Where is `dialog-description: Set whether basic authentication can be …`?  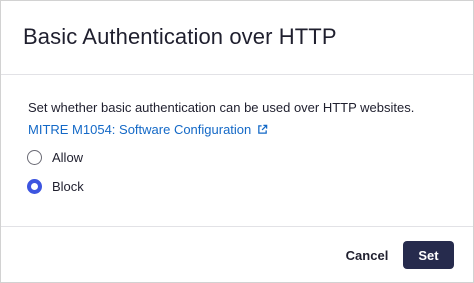 dialog-description: Set whether basic authentication can be … is located at coordinates (221, 107).